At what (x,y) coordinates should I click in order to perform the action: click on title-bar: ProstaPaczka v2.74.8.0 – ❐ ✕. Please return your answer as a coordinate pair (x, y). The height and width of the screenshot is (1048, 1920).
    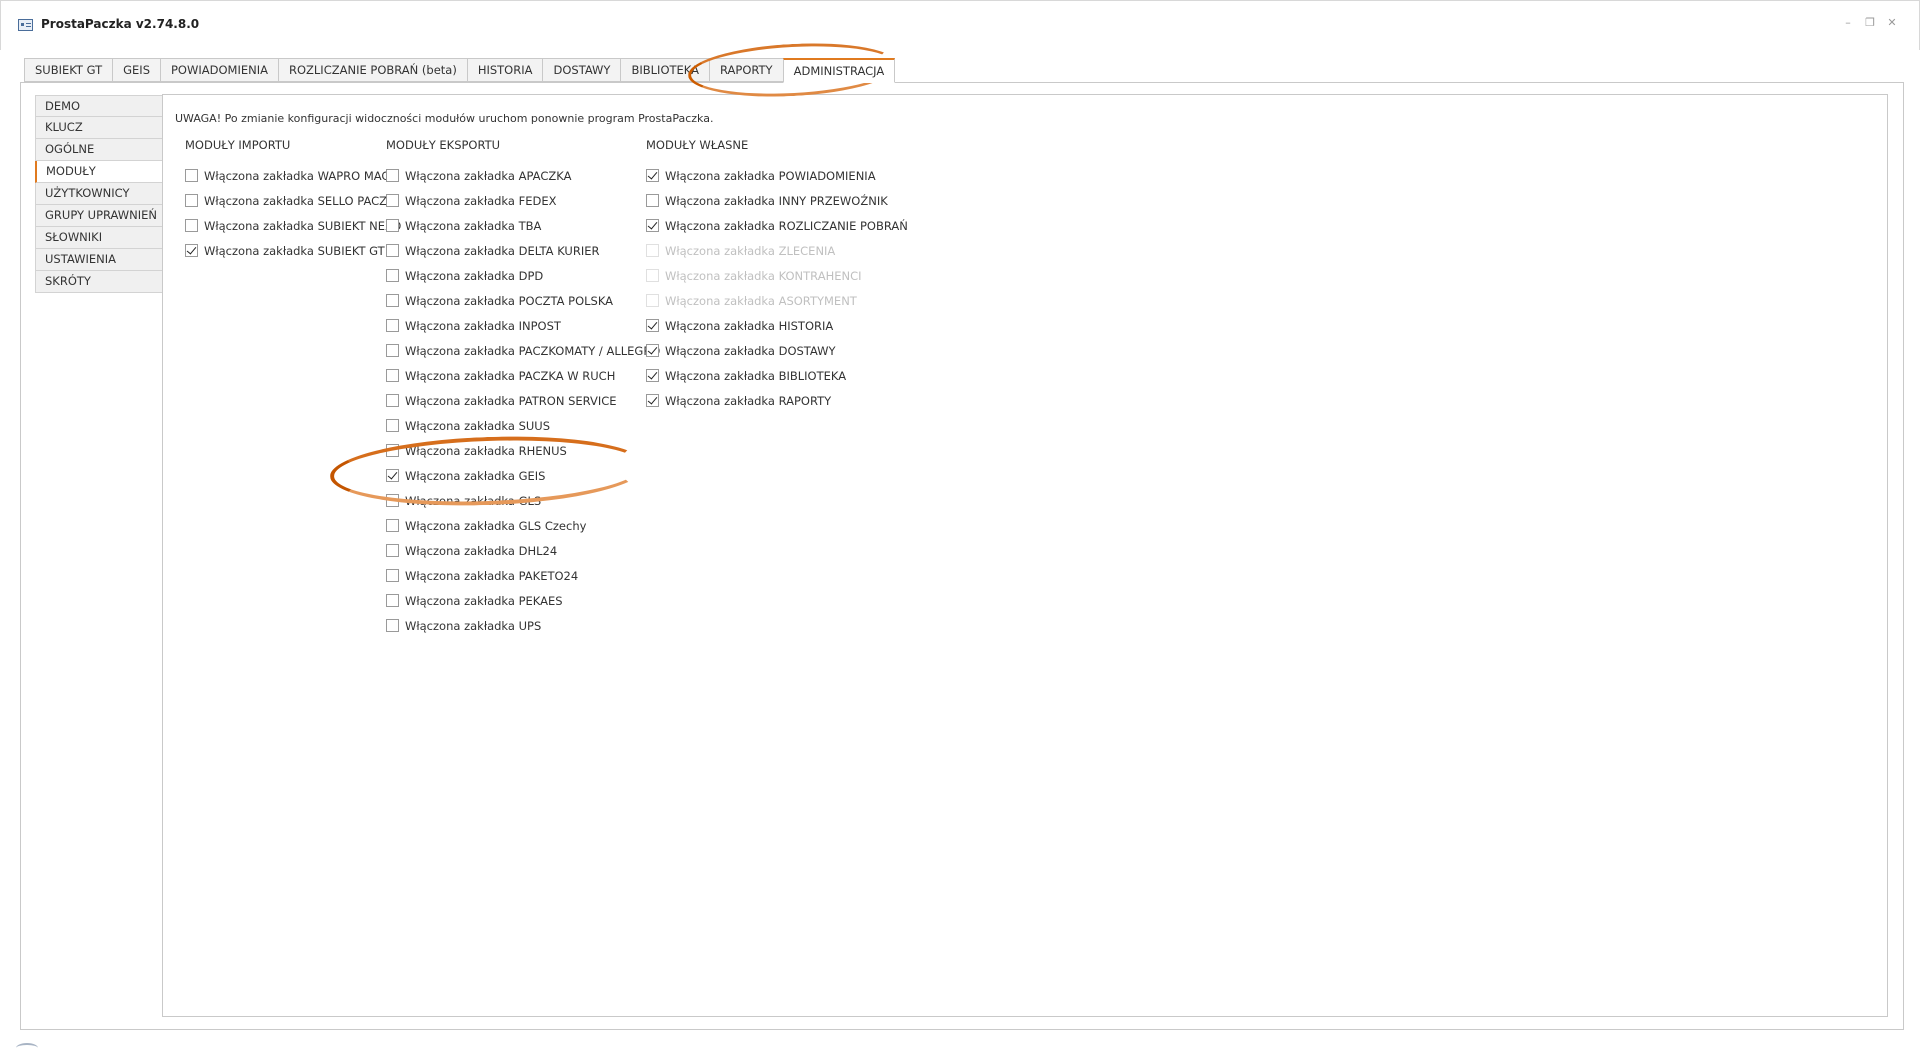
    Looking at the image, I should click on (960, 25).